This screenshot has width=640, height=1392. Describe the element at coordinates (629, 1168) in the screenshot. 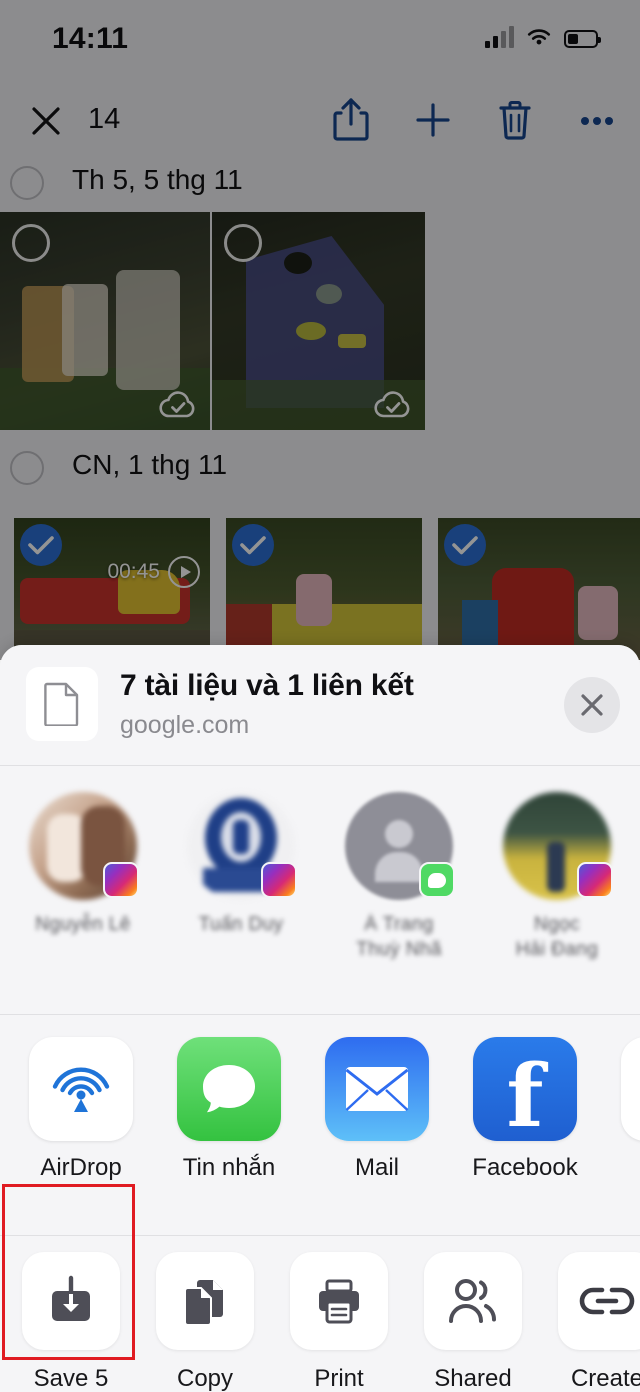

I see `share-app-label: Me` at that location.